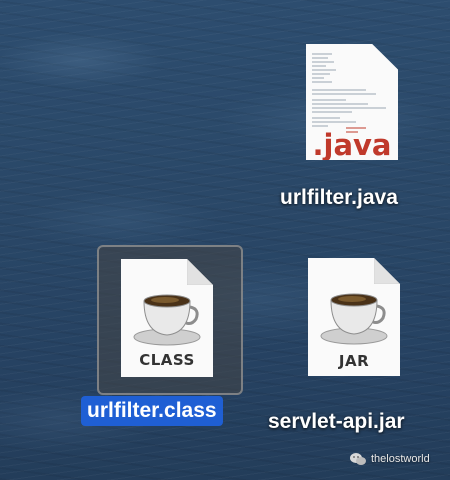 The image size is (450, 480). I want to click on desktop-icon-urlfilter-java: .java urlfilter.java, so click(350, 128).